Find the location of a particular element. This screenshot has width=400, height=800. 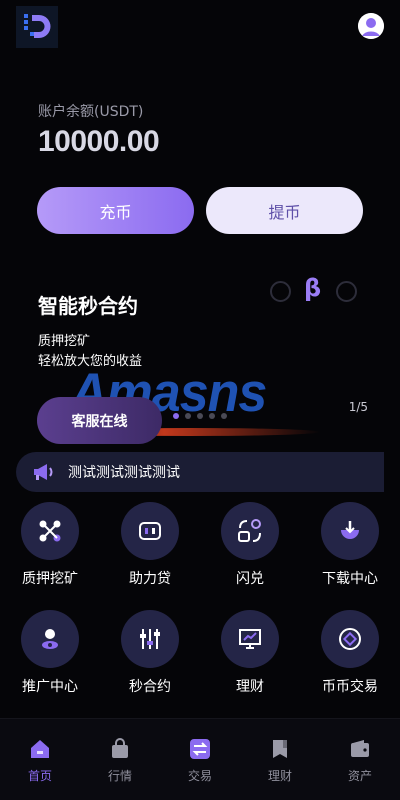

deposit-button: 充币 is located at coordinates (115, 210).